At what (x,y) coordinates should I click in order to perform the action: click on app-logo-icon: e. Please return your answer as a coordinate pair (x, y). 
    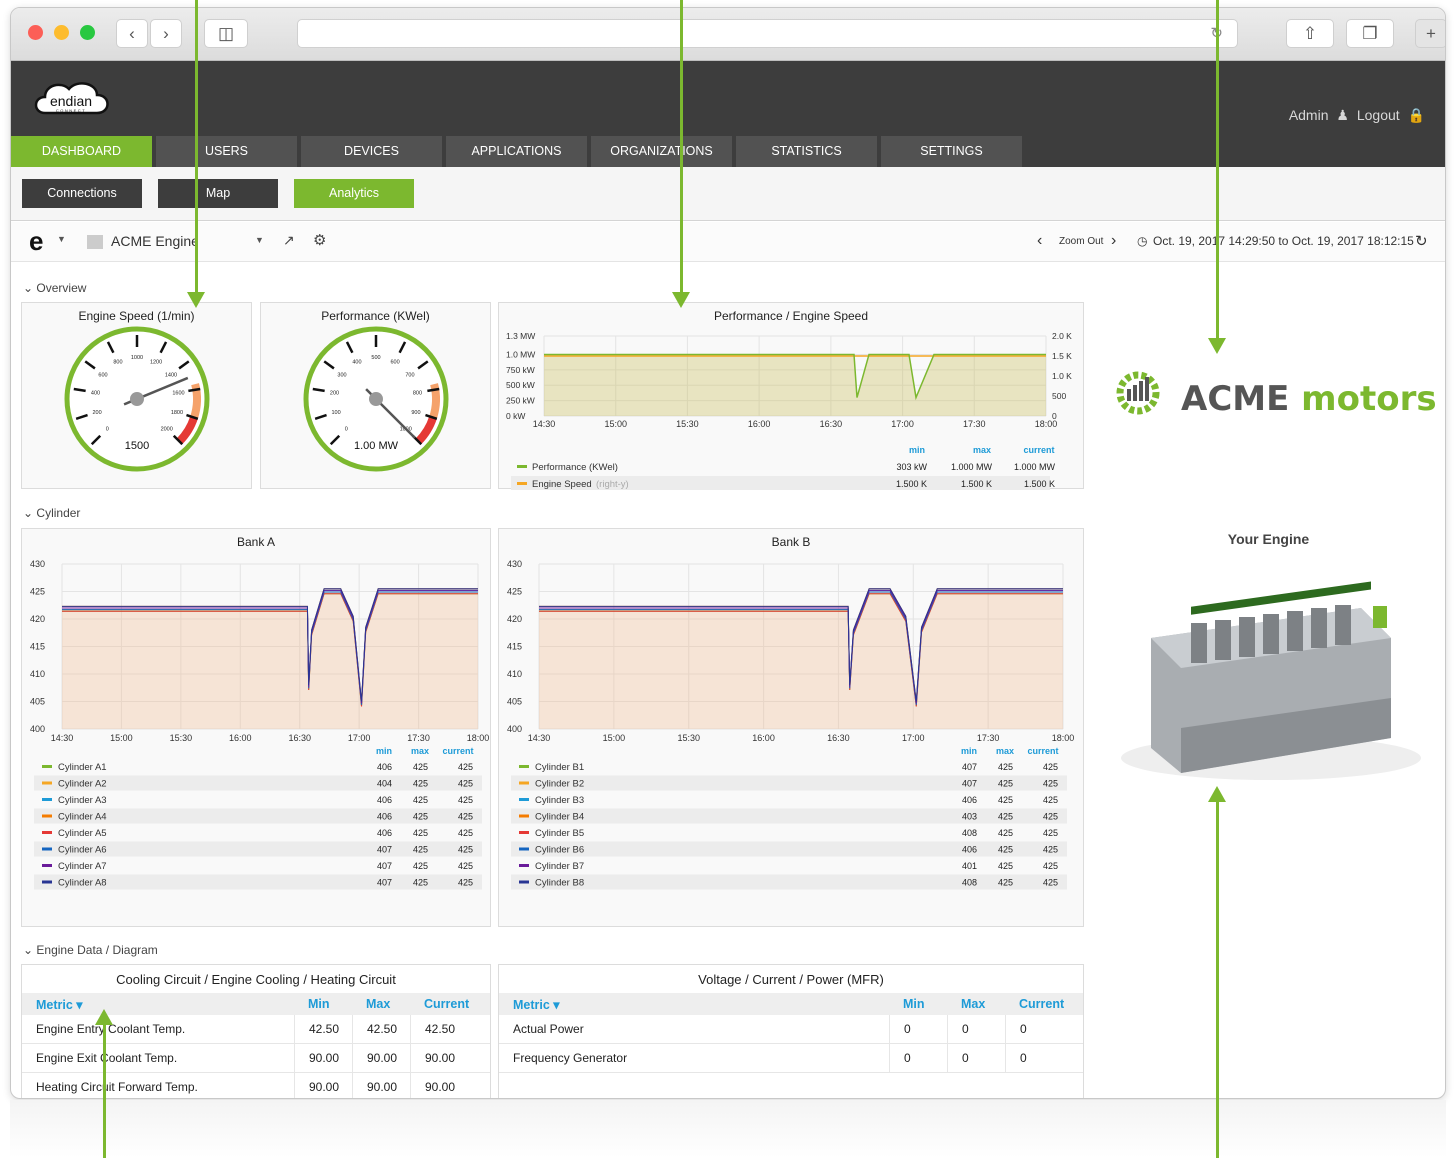
    Looking at the image, I should click on (36, 241).